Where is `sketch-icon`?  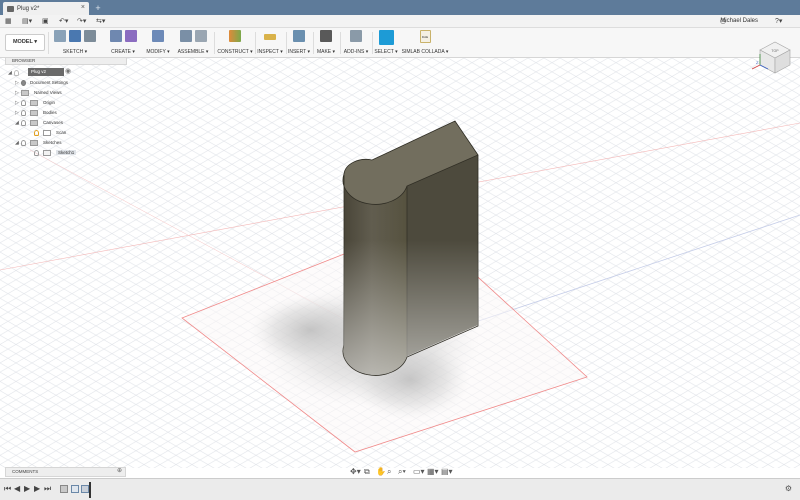 sketch-icon is located at coordinates (47, 152).